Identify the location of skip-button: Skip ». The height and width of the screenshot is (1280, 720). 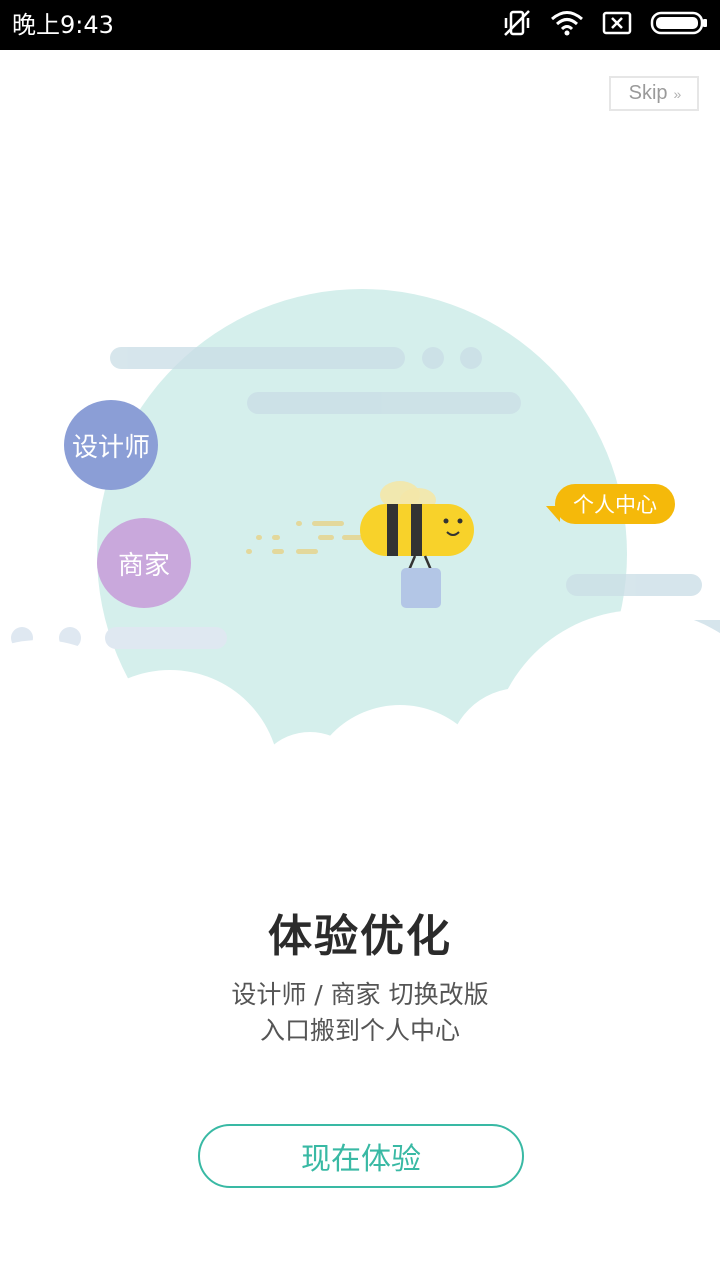
(654, 93).